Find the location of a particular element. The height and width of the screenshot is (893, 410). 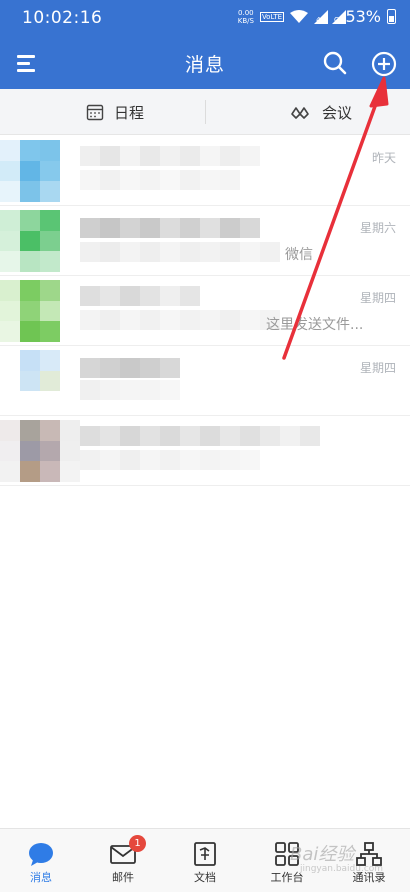

meeting-label: 会议 is located at coordinates (337, 112).